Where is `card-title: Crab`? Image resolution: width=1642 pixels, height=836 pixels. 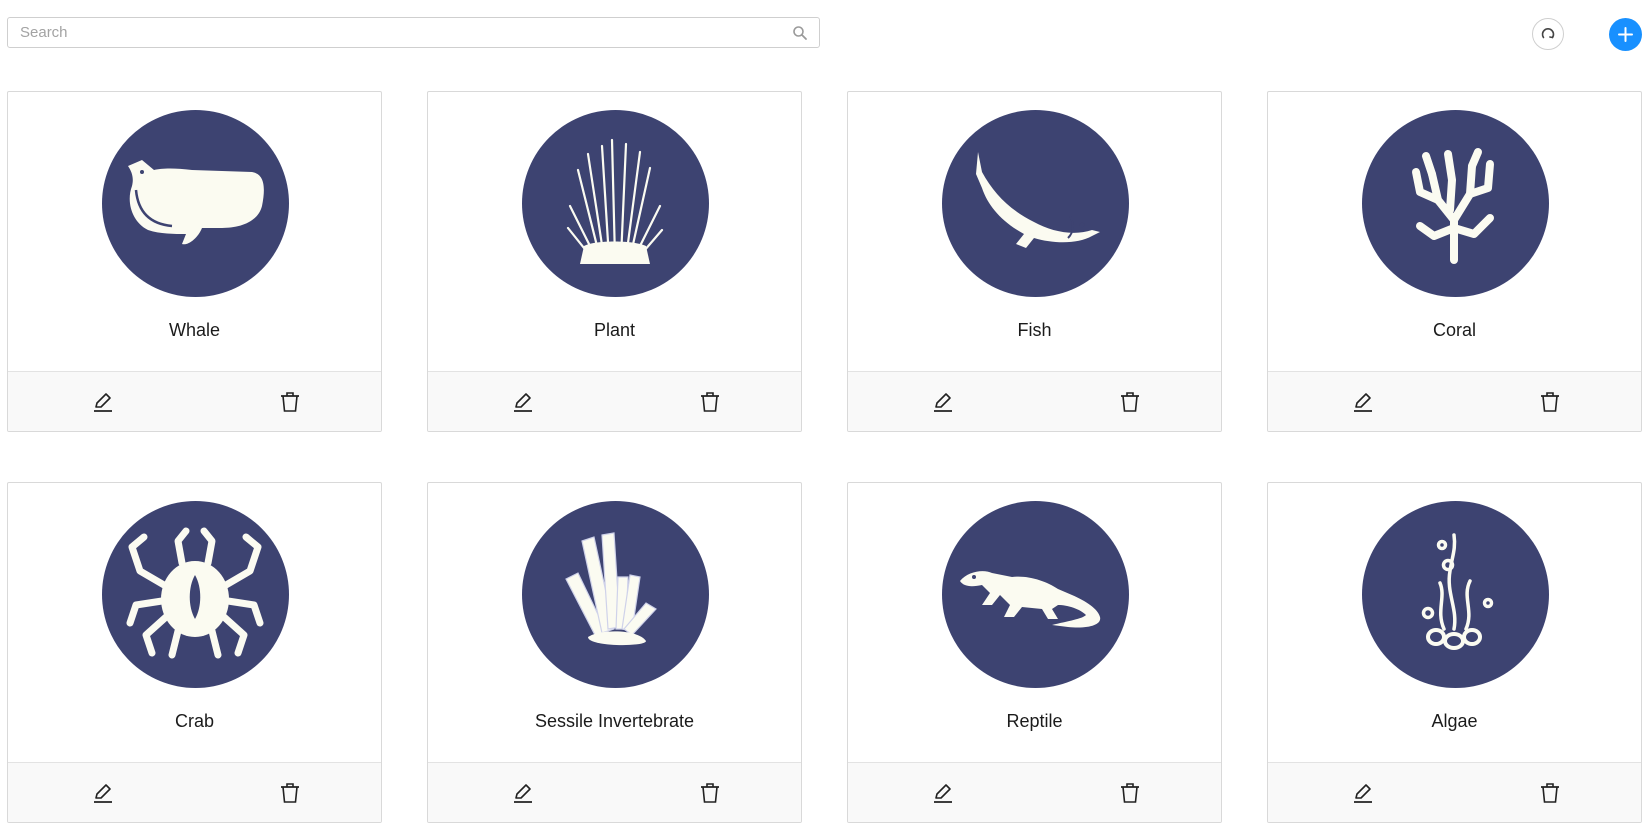 card-title: Crab is located at coordinates (194, 721).